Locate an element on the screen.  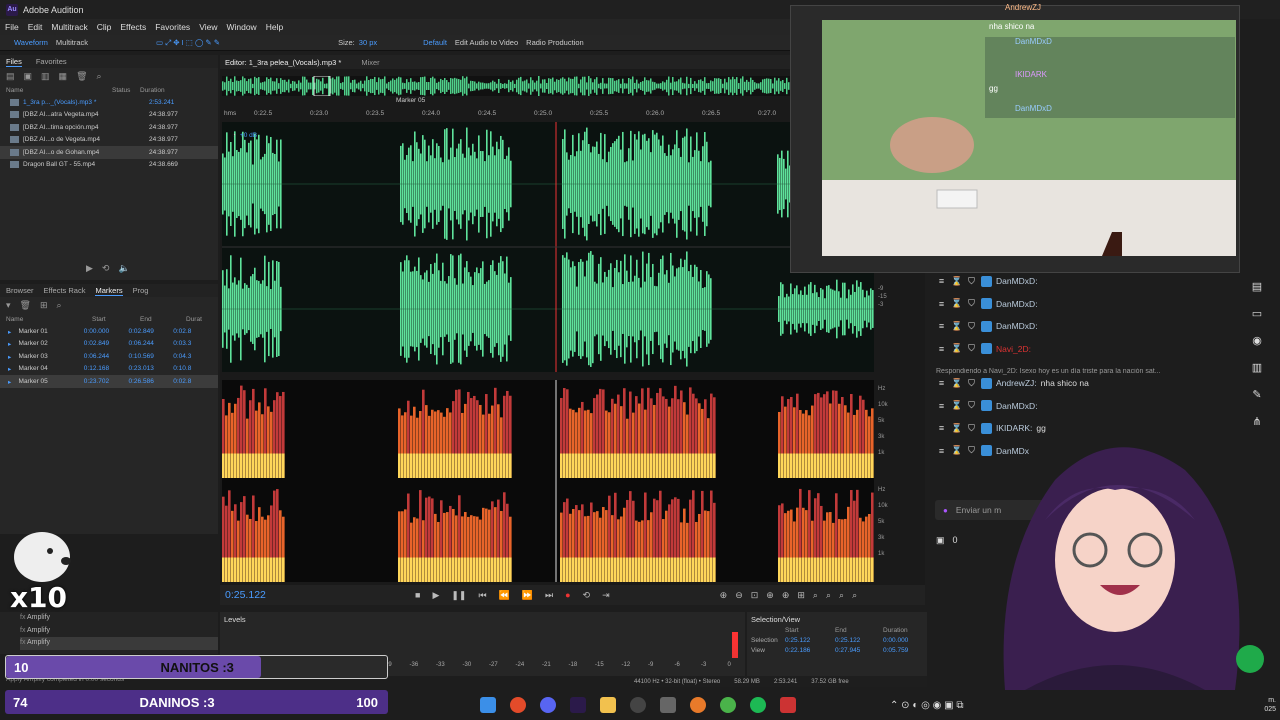
zoom-selection-icon: ⊞ is located at coordinates (801, 595).